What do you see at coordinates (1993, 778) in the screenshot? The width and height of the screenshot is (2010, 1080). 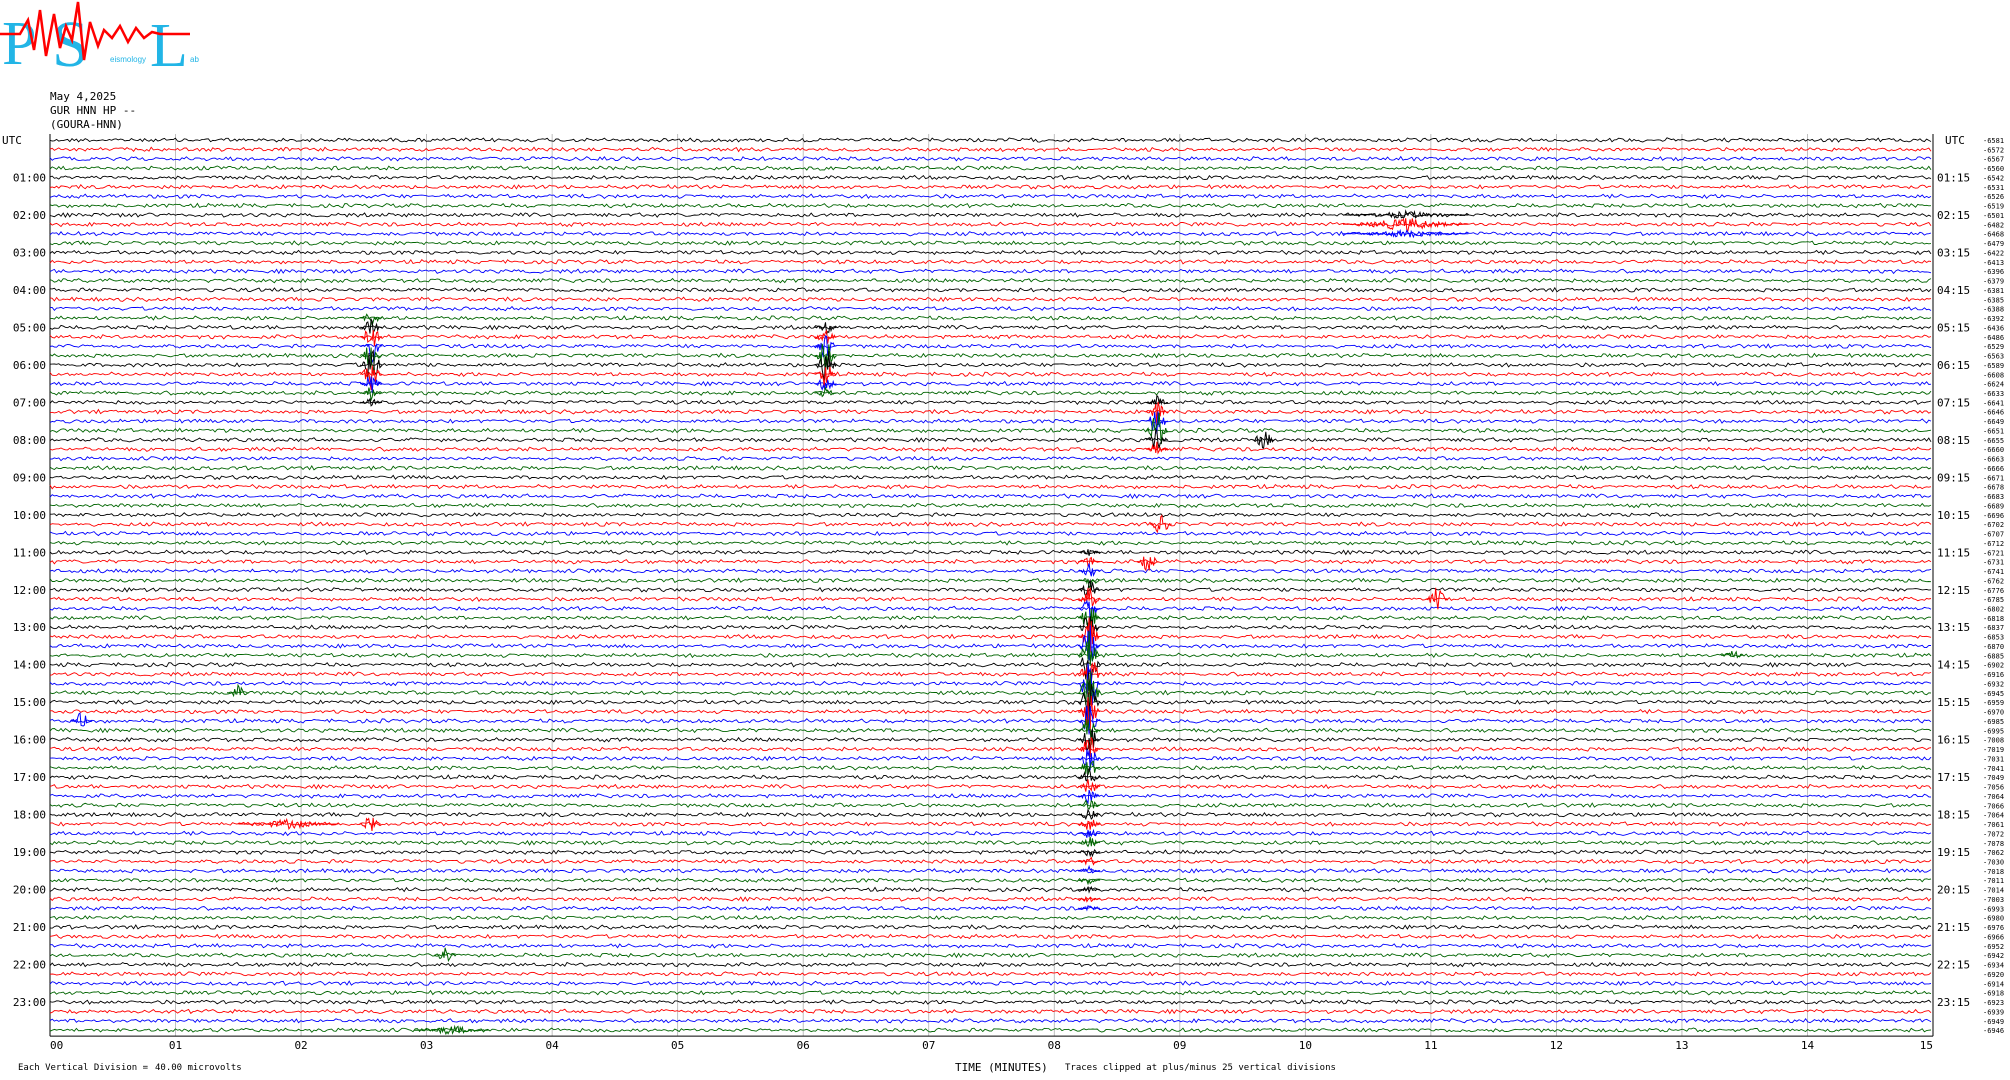 I see `trace-offset-label: -7049` at bounding box center [1993, 778].